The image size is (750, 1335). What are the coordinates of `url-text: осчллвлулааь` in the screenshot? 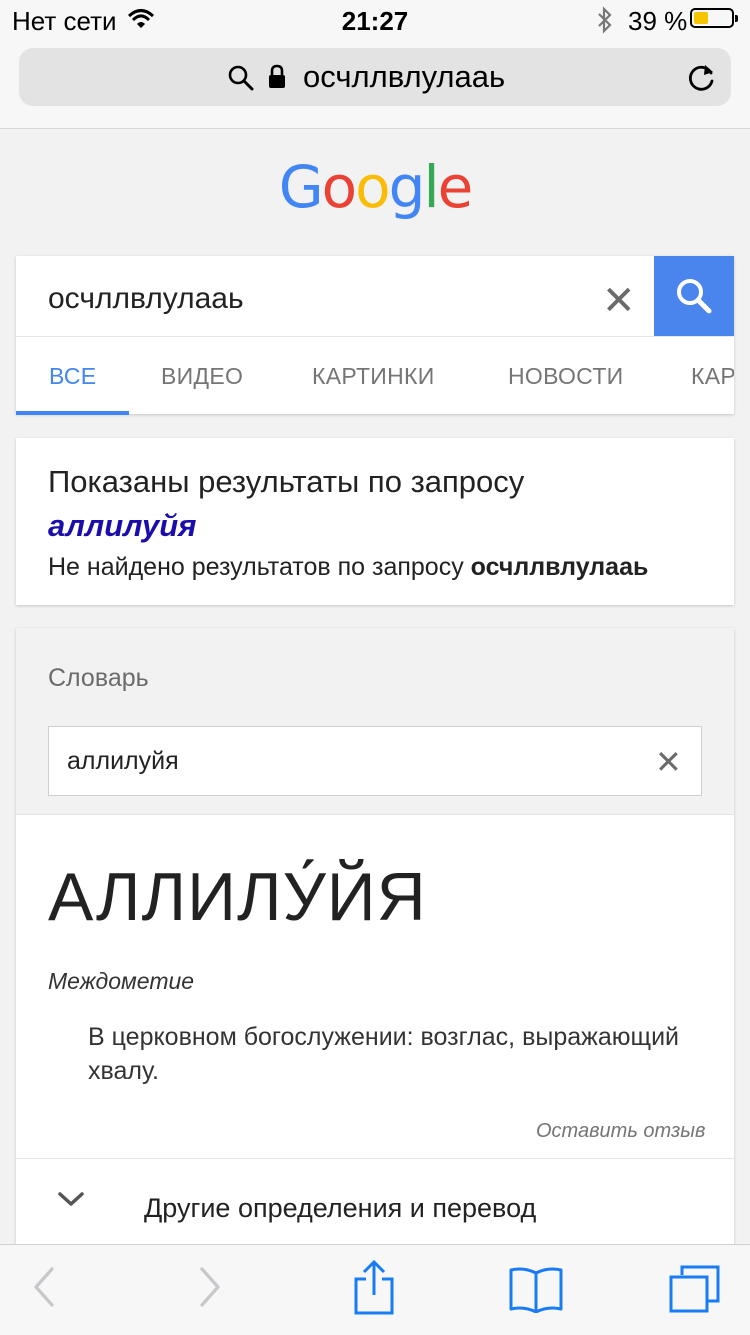 It's located at (404, 76).